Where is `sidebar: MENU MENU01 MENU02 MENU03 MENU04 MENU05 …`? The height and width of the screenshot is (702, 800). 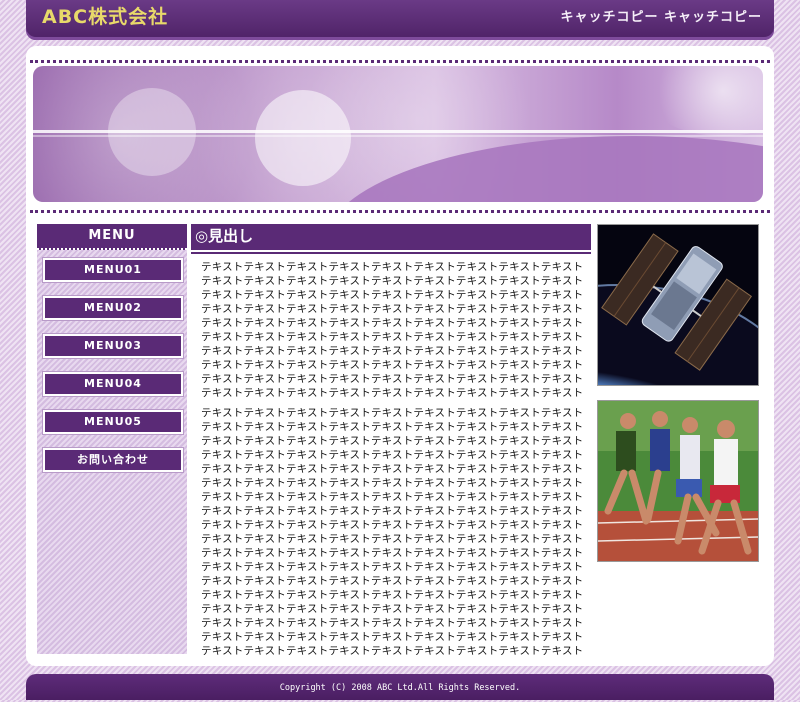
sidebar: MENU MENU01 MENU02 MENU03 MENU04 MENU05 … is located at coordinates (112, 439).